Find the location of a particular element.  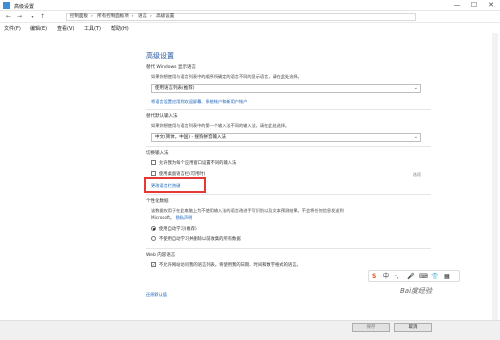

auto-learning-option: 使用自动学习(推荐) is located at coordinates (174, 229).